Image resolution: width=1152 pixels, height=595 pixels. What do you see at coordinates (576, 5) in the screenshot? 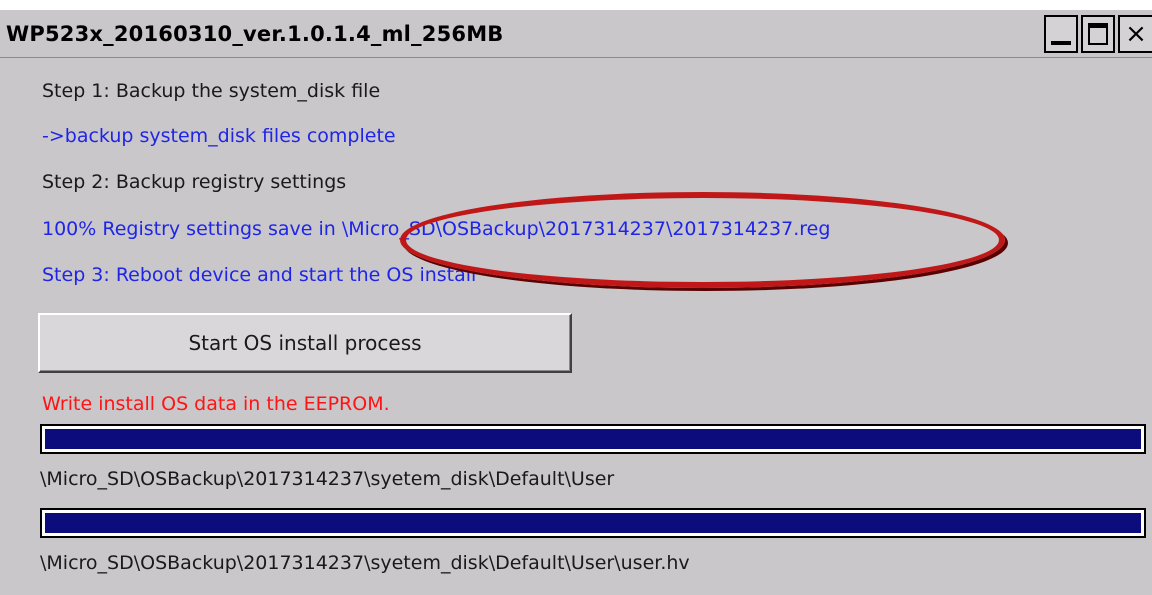
I see `cropped-top-strip` at bounding box center [576, 5].